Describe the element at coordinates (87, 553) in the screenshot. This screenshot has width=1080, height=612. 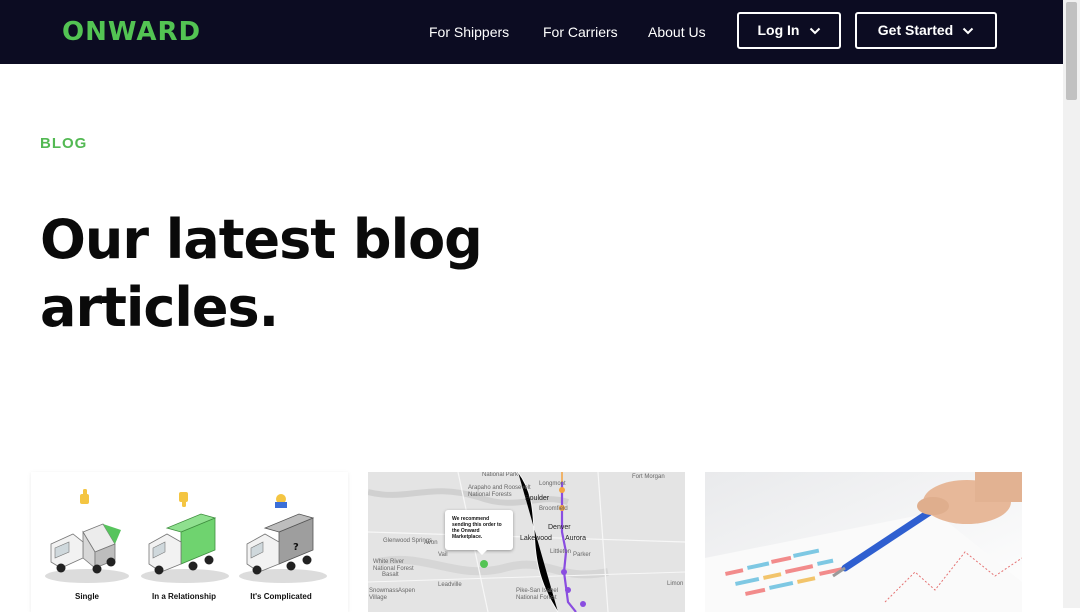
I see `truck-single-illustration` at that location.